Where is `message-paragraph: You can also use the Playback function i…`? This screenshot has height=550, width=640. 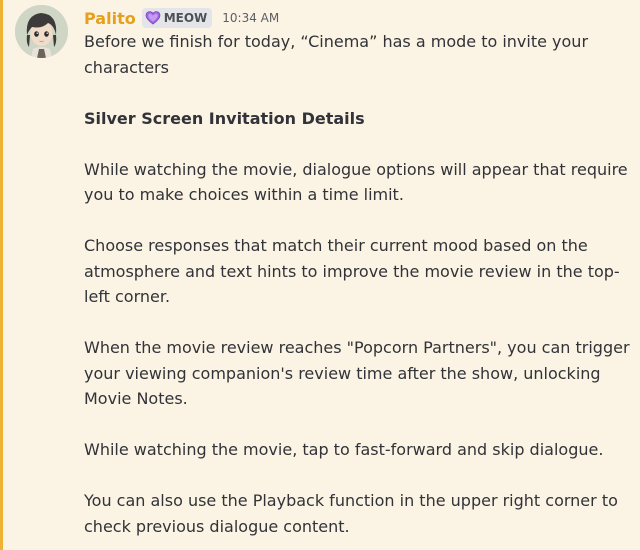
message-paragraph: You can also use the Playback function i… is located at coordinates (351, 513).